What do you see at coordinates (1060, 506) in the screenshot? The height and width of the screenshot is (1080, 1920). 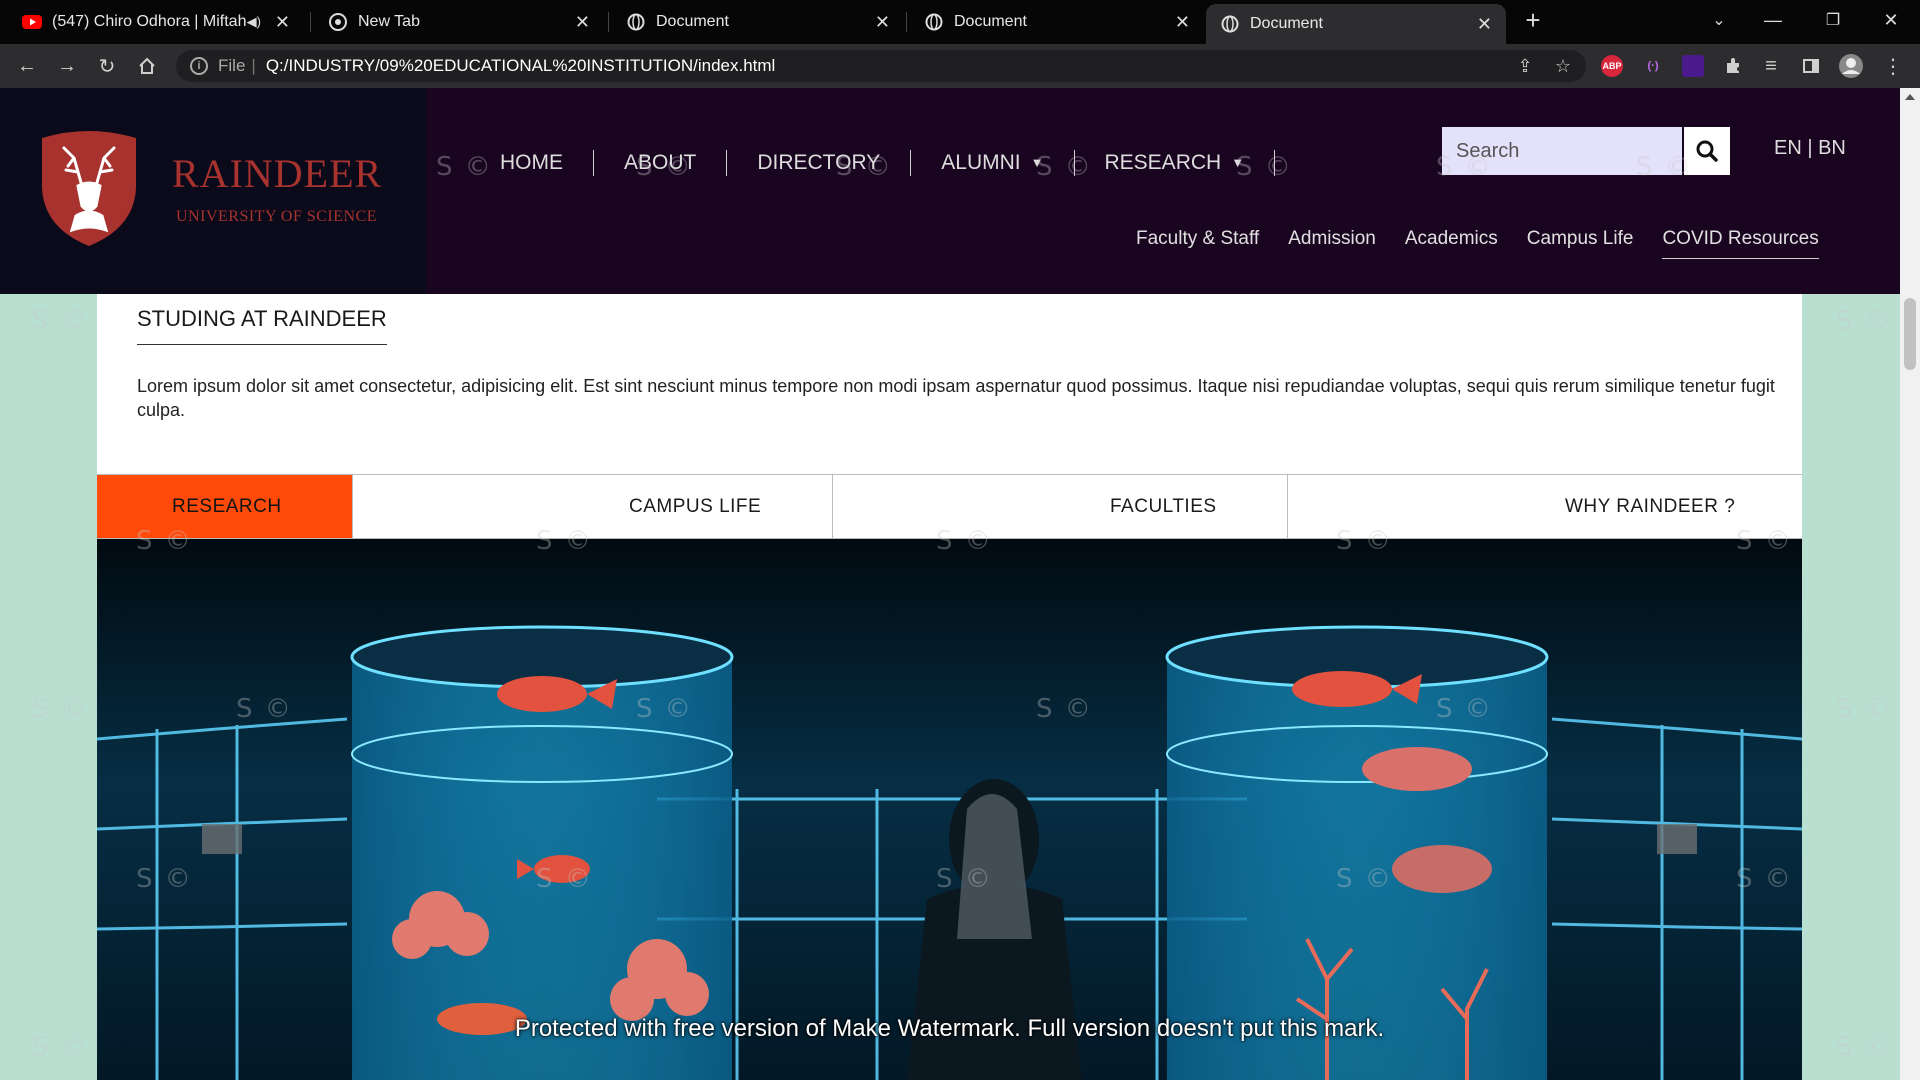 I see `tab-faculties: FACULTIES` at bounding box center [1060, 506].